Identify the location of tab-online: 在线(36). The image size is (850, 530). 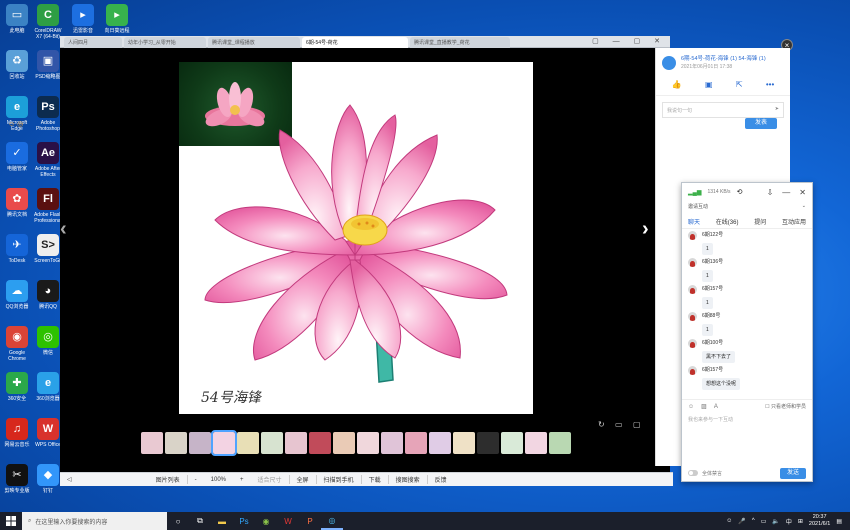
(727, 221).